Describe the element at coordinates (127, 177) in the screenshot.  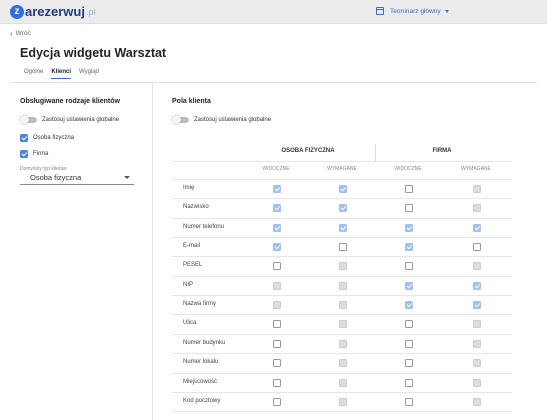
I see `dropdown-arrow-icon` at that location.